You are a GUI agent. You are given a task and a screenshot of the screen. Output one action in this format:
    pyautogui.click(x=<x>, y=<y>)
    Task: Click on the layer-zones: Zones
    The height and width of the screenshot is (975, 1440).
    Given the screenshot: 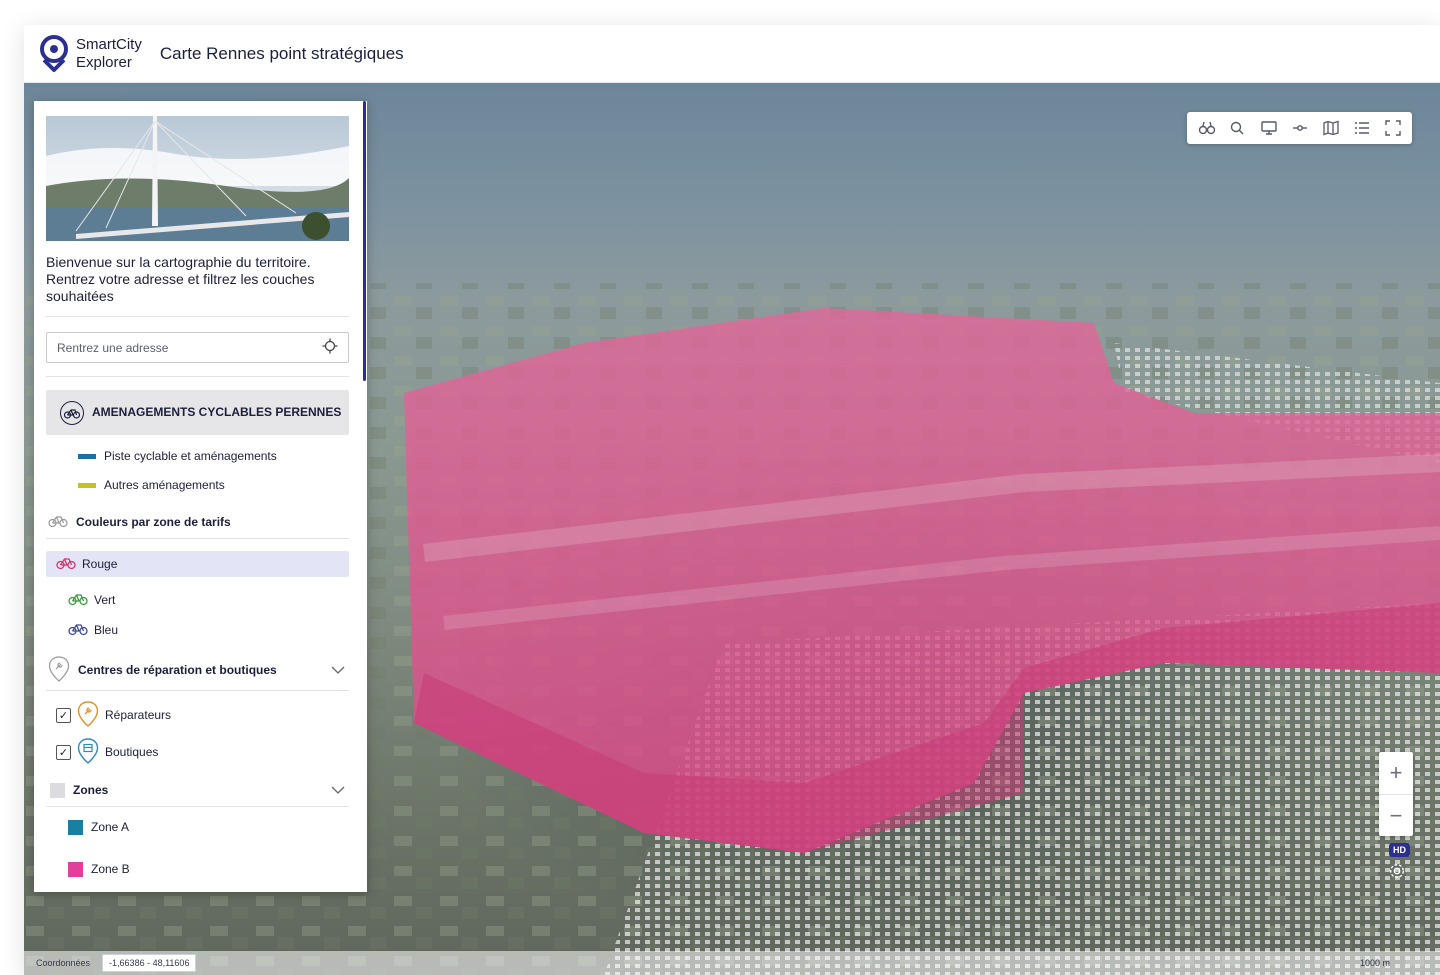 What is the action you would take?
    pyautogui.click(x=197, y=790)
    